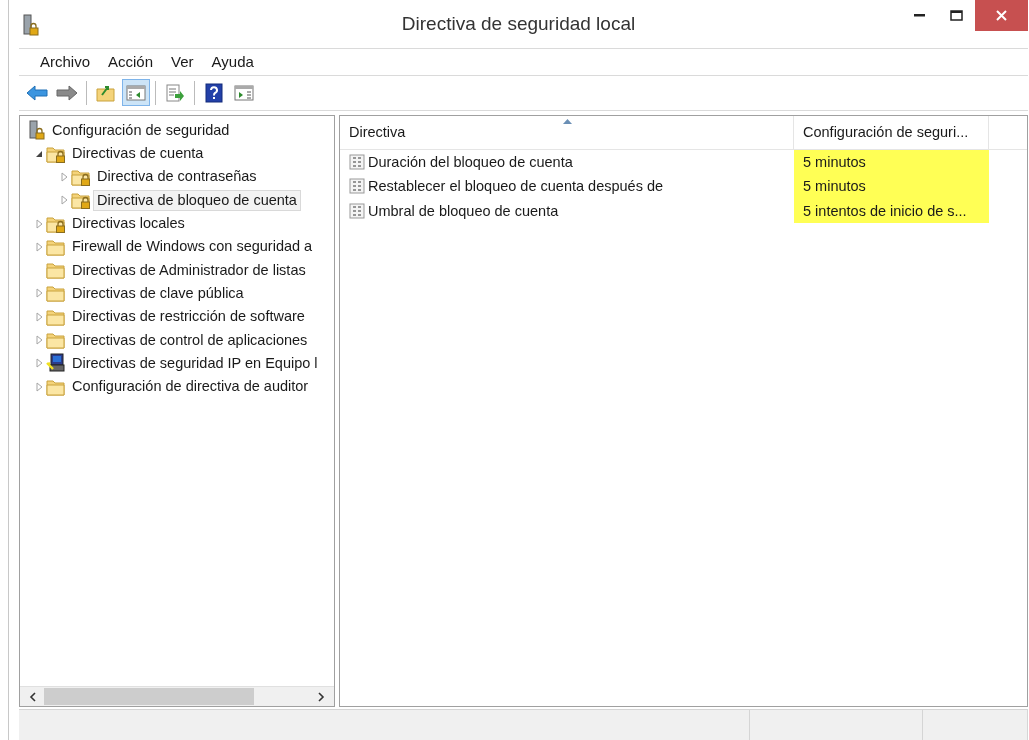 This screenshot has height=740, width=1029. Describe the element at coordinates (956, 15) in the screenshot. I see `maximize-icon` at that location.